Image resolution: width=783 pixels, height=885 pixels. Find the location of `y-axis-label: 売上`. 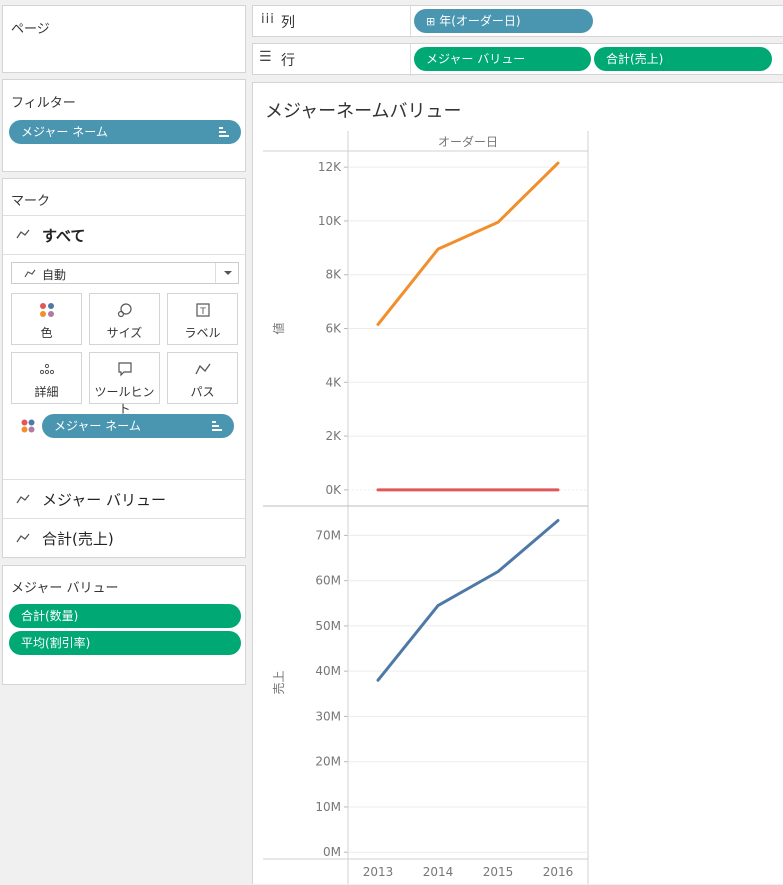

y-axis-label: 売上 is located at coordinates (278, 682).